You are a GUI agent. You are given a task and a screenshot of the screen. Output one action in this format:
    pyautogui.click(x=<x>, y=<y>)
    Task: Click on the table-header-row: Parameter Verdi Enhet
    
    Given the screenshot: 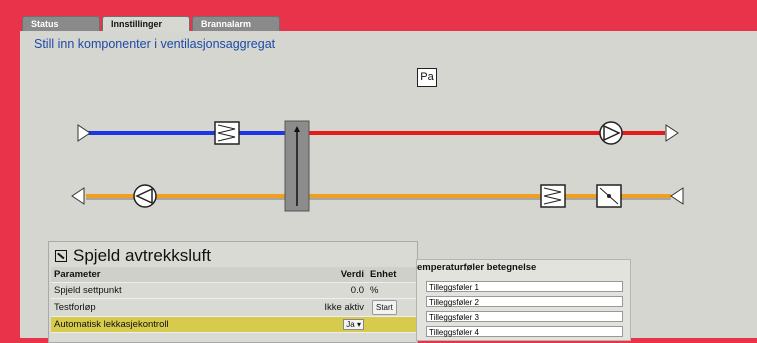 What is the action you would take?
    pyautogui.click(x=234, y=275)
    